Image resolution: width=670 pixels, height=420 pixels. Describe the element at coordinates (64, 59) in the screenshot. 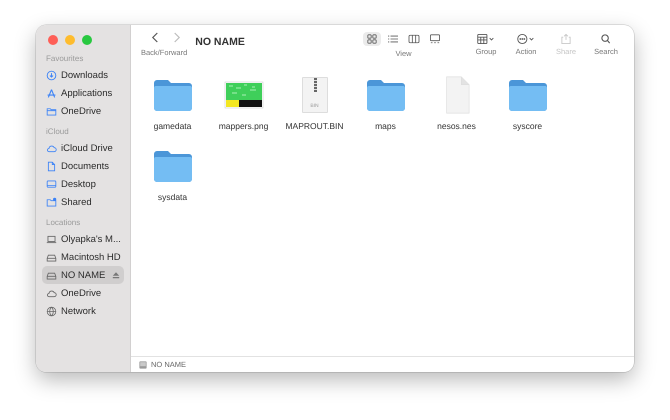

I see `sidebar-section-title: Favourites` at that location.